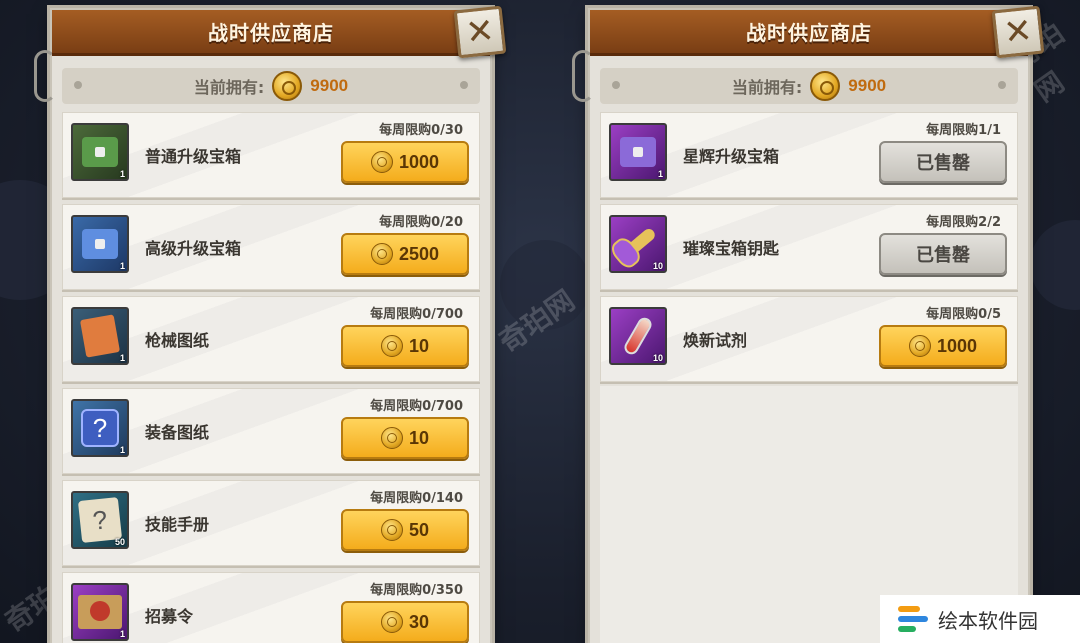  I want to click on item-name: 普通升级宝箱, so click(193, 156).